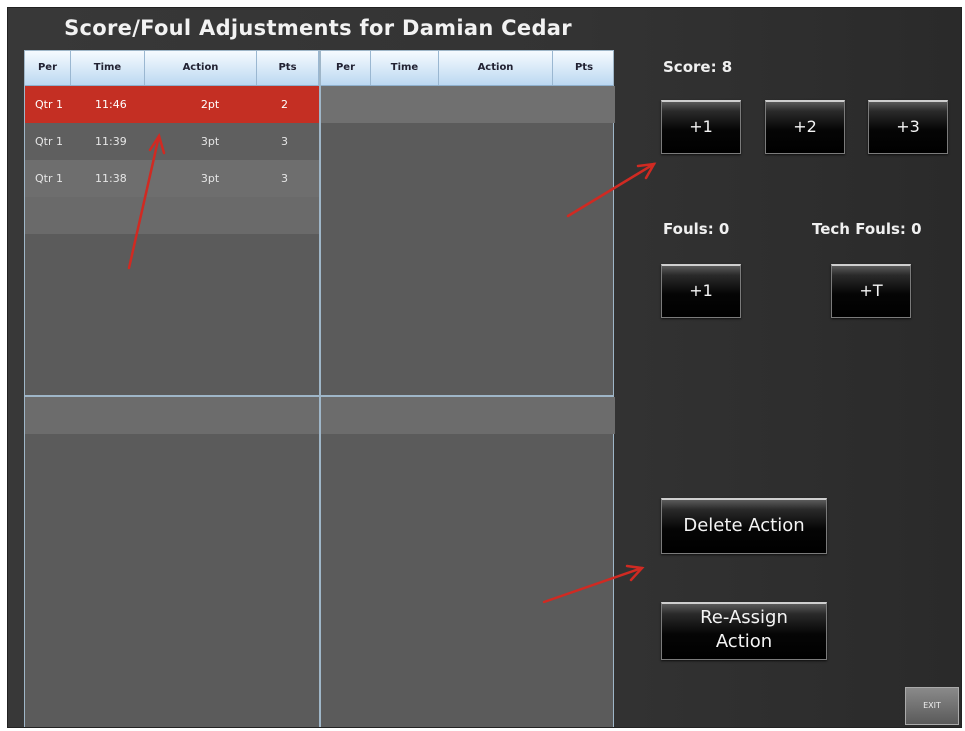  I want to click on column-header-pts-2: Pts, so click(584, 67).